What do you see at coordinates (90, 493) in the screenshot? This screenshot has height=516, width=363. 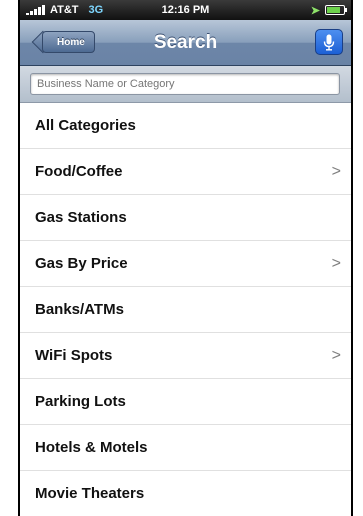 I see `category-label: Movie Theaters` at bounding box center [90, 493].